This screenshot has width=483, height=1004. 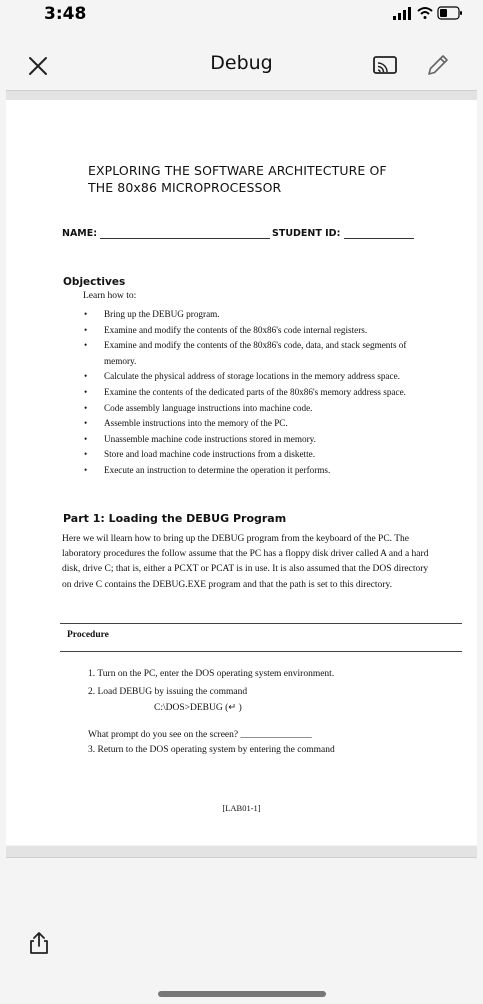 What do you see at coordinates (88, 635) in the screenshot?
I see `procedure-label: Procedure` at bounding box center [88, 635].